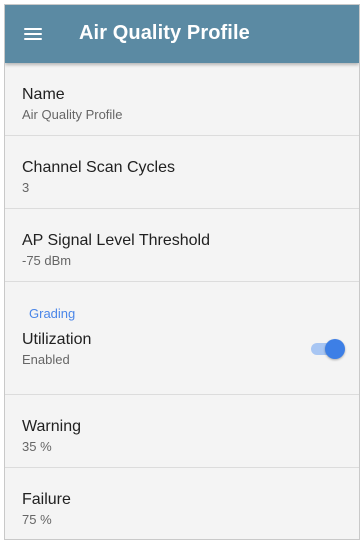  What do you see at coordinates (182, 99) in the screenshot?
I see `setting-name-row: Name Air Quality Profile` at bounding box center [182, 99].